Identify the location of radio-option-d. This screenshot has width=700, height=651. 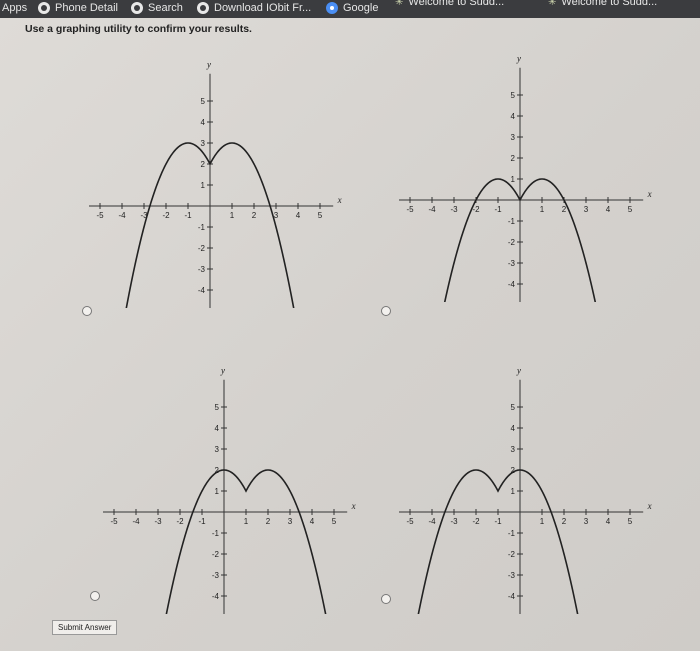
(386, 599).